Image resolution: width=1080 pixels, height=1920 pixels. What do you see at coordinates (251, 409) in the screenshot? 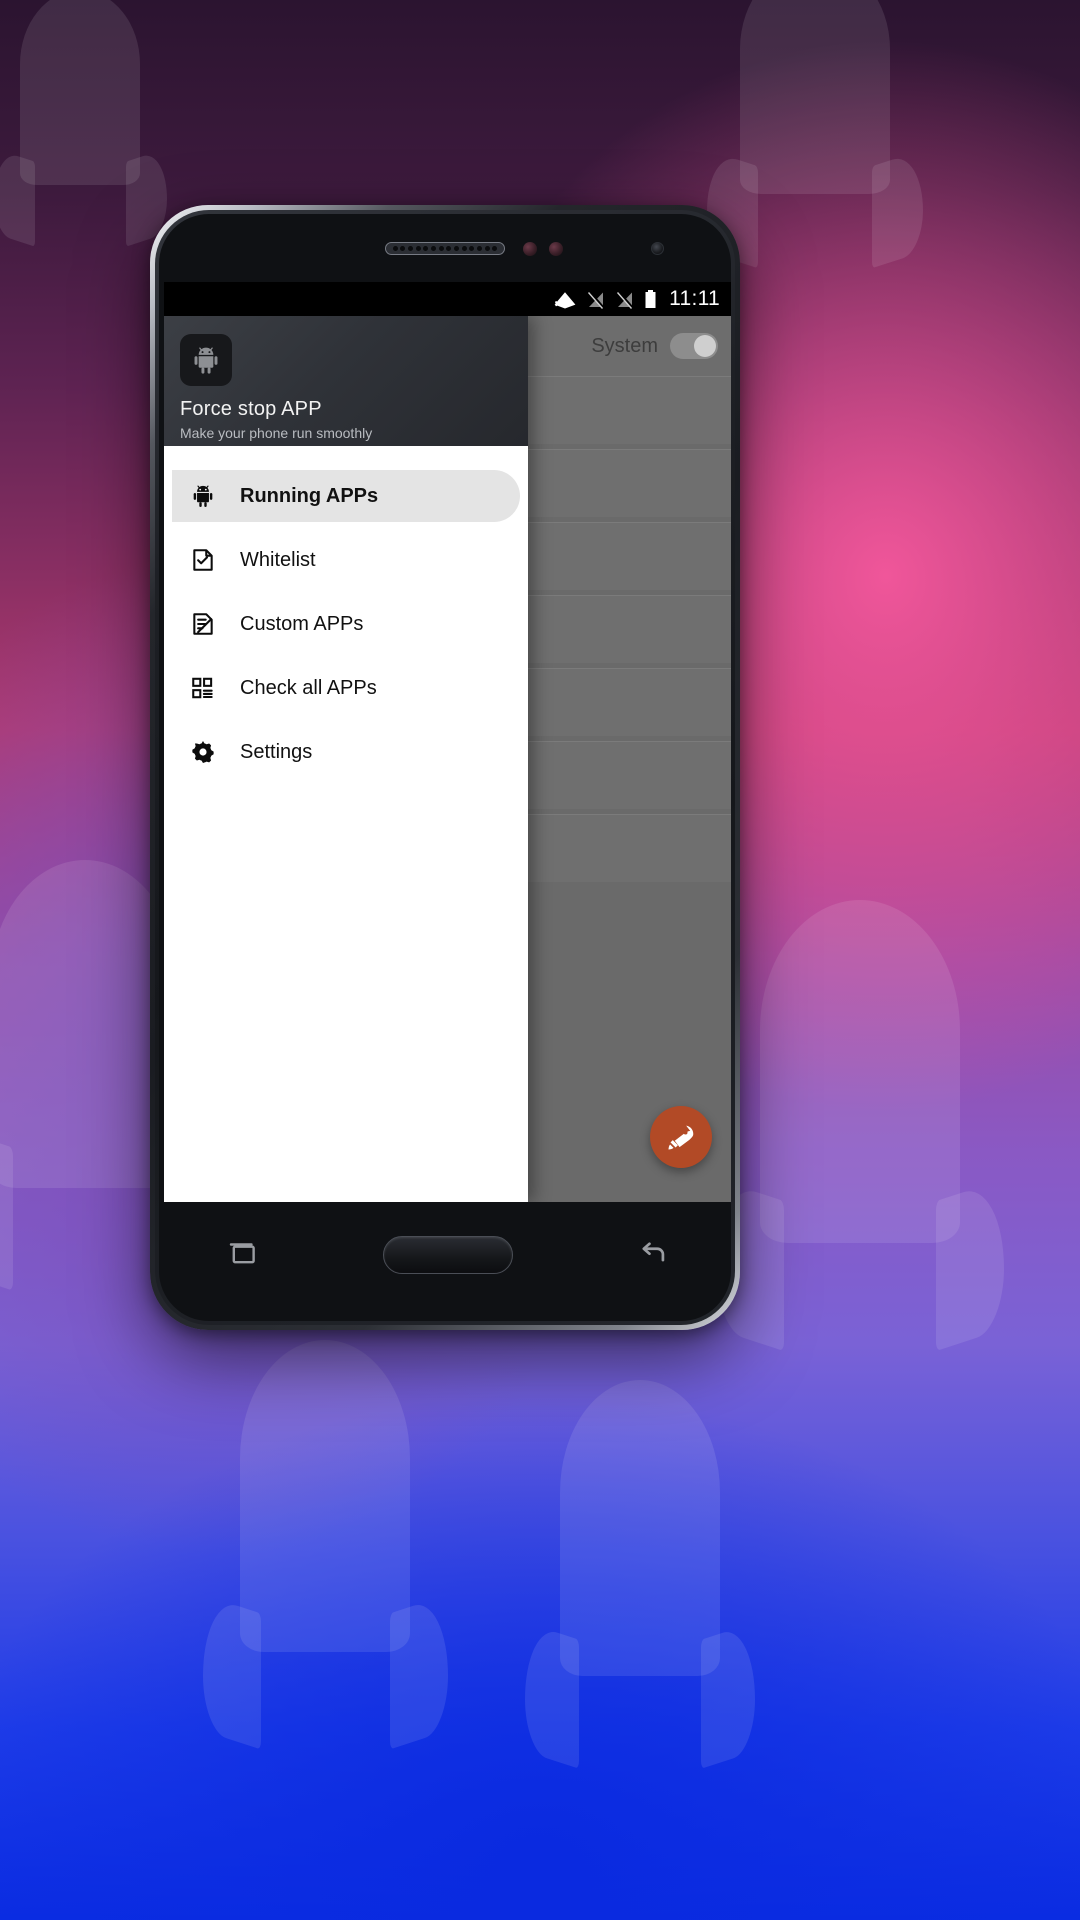
I see `drawer-app-title: Force stop APP` at bounding box center [251, 409].